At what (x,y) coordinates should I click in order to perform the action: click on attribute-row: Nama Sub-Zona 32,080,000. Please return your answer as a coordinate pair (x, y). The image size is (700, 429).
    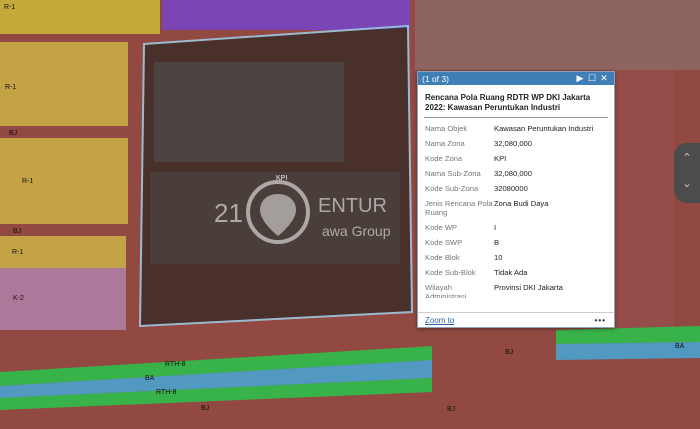
    Looking at the image, I should click on (516, 173).